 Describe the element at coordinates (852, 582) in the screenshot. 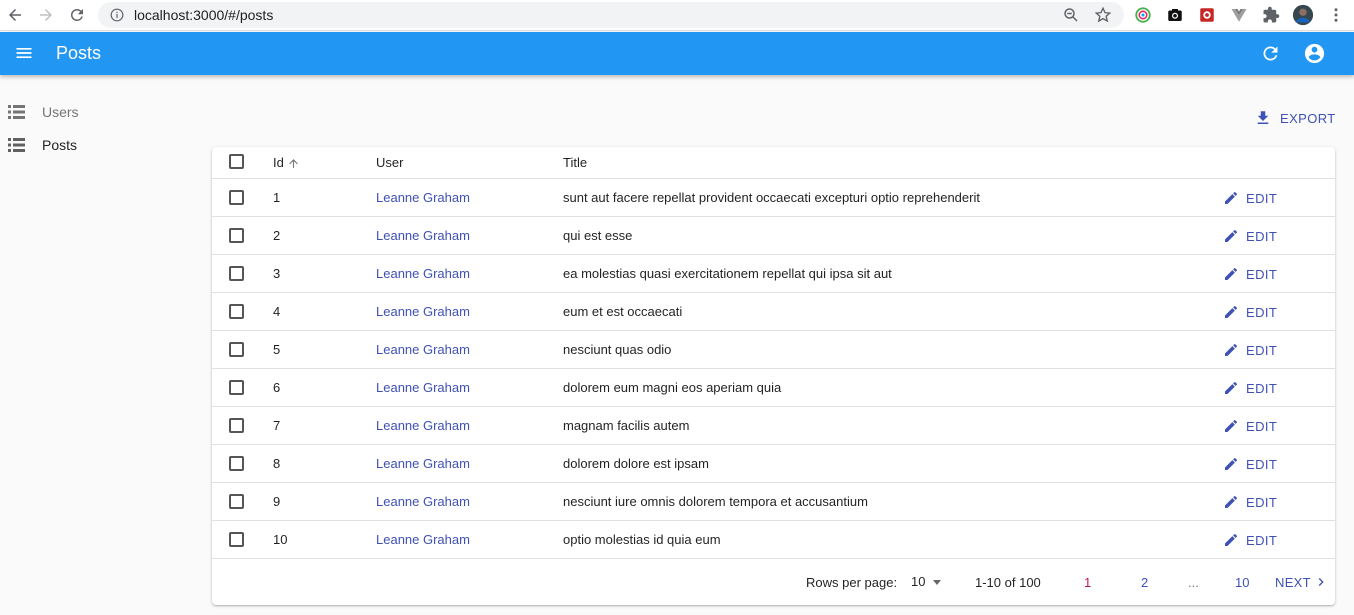

I see `rows-per-page-label: Rows per page:` at that location.